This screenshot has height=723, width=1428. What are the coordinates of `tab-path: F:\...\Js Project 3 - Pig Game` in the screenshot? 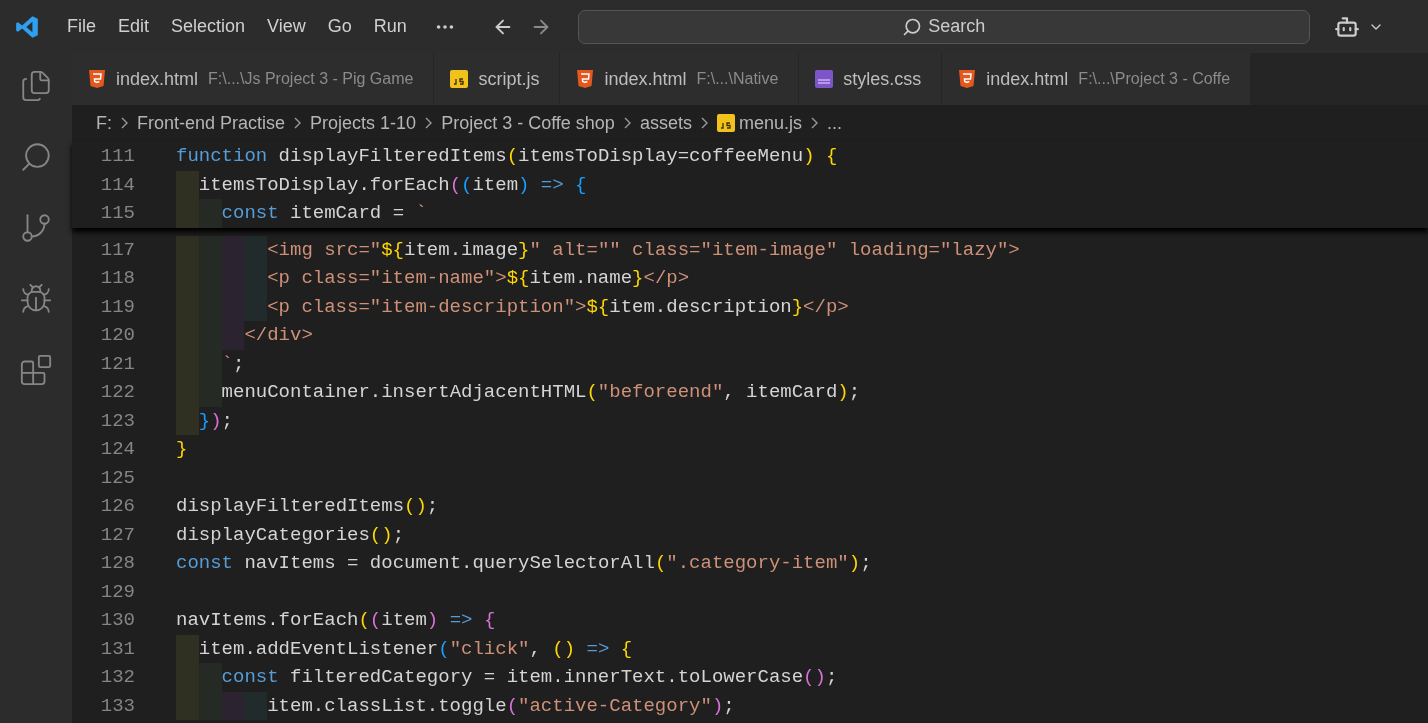 It's located at (311, 79).